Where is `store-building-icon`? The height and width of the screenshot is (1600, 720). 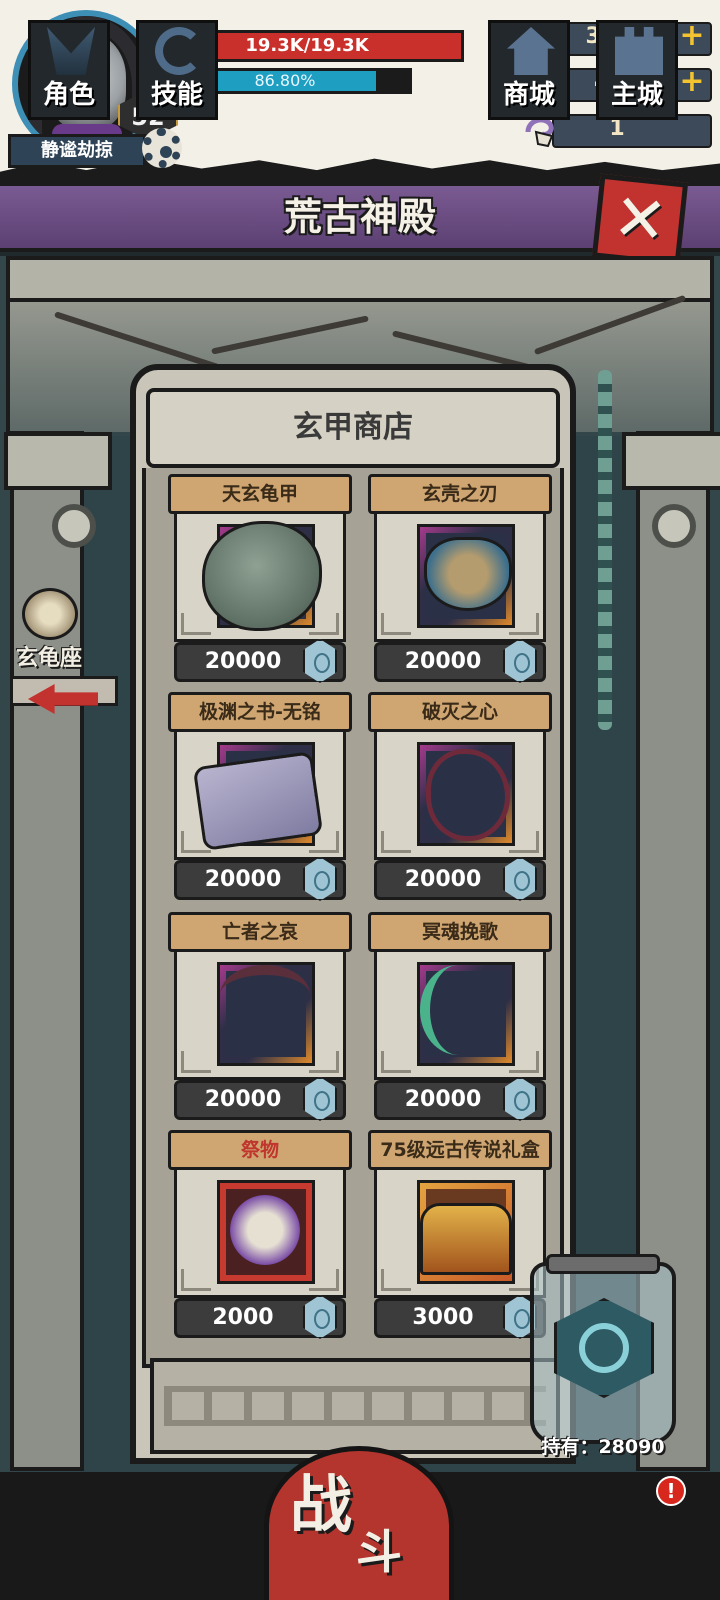 store-building-icon is located at coordinates (531, 51).